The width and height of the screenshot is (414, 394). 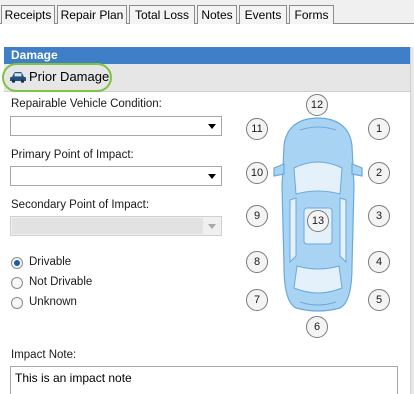 I want to click on radio-label: Not Drivable, so click(x=61, y=282).